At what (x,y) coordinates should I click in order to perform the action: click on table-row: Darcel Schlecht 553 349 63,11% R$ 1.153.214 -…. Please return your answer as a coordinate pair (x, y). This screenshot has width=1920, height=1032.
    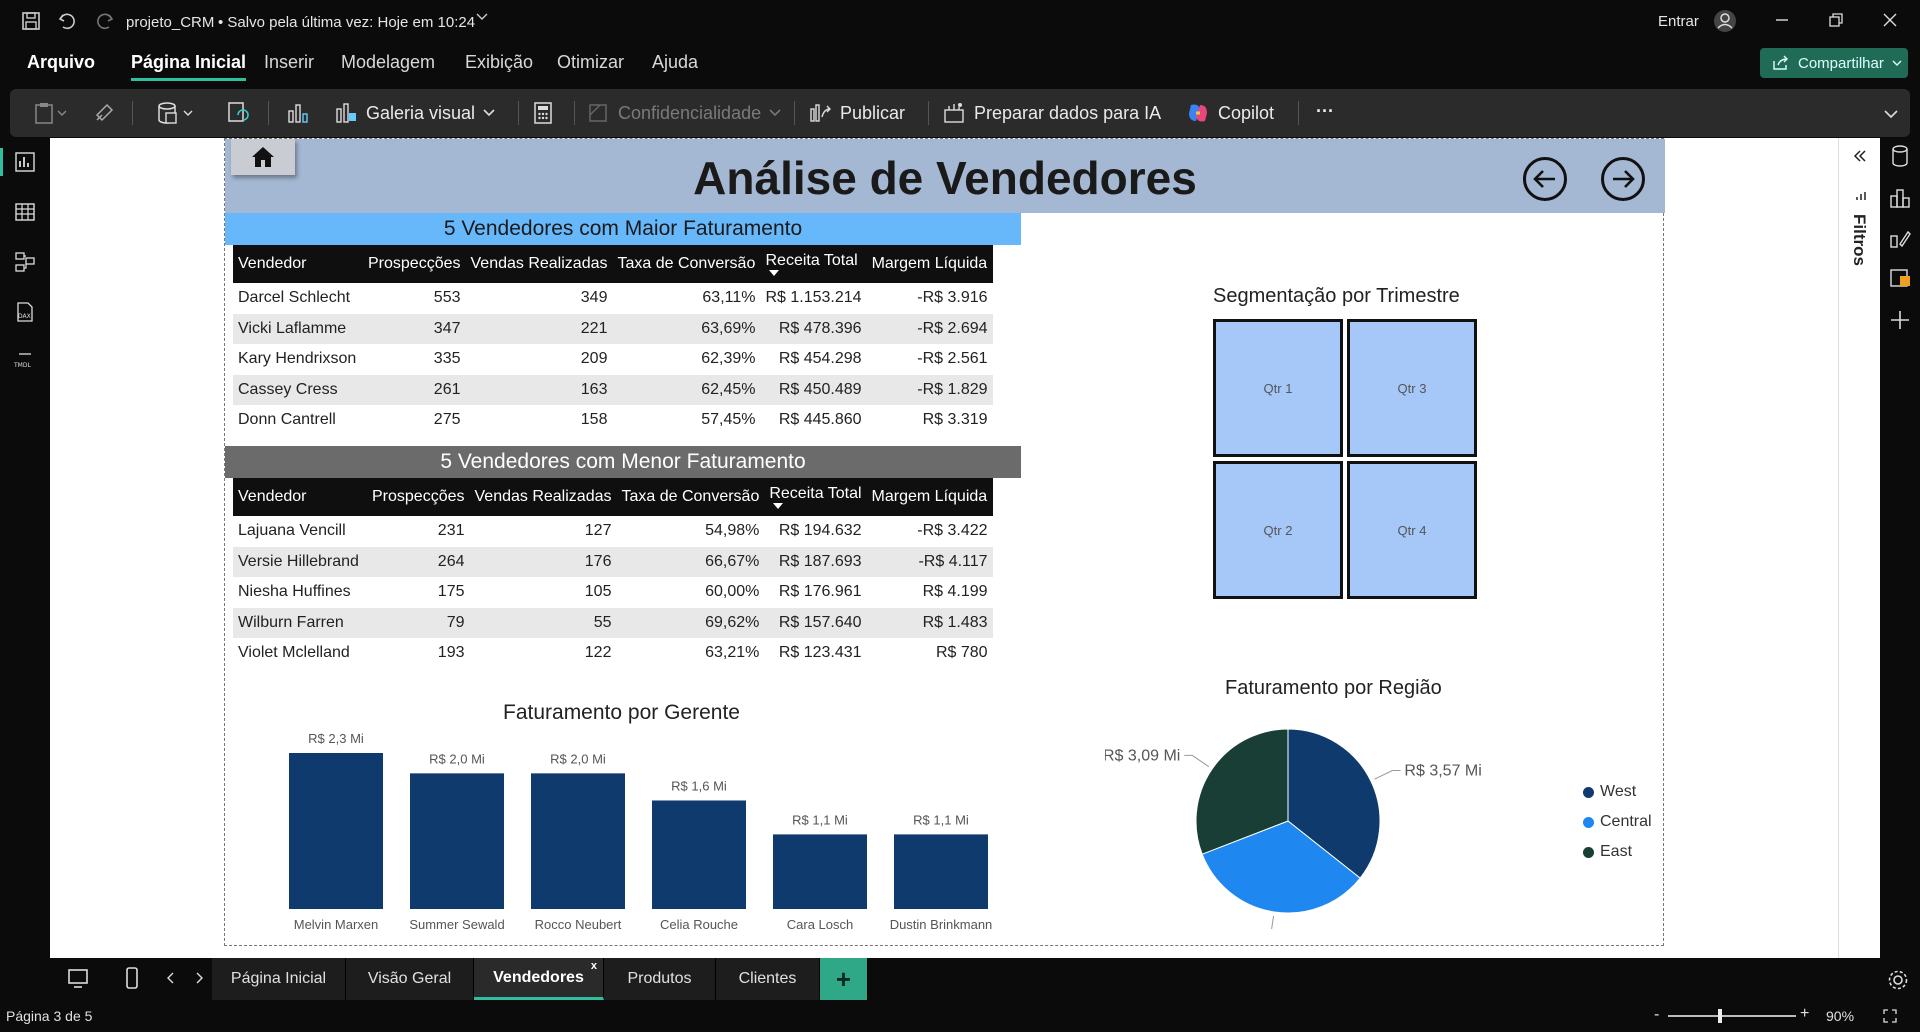
    Looking at the image, I should click on (613, 298).